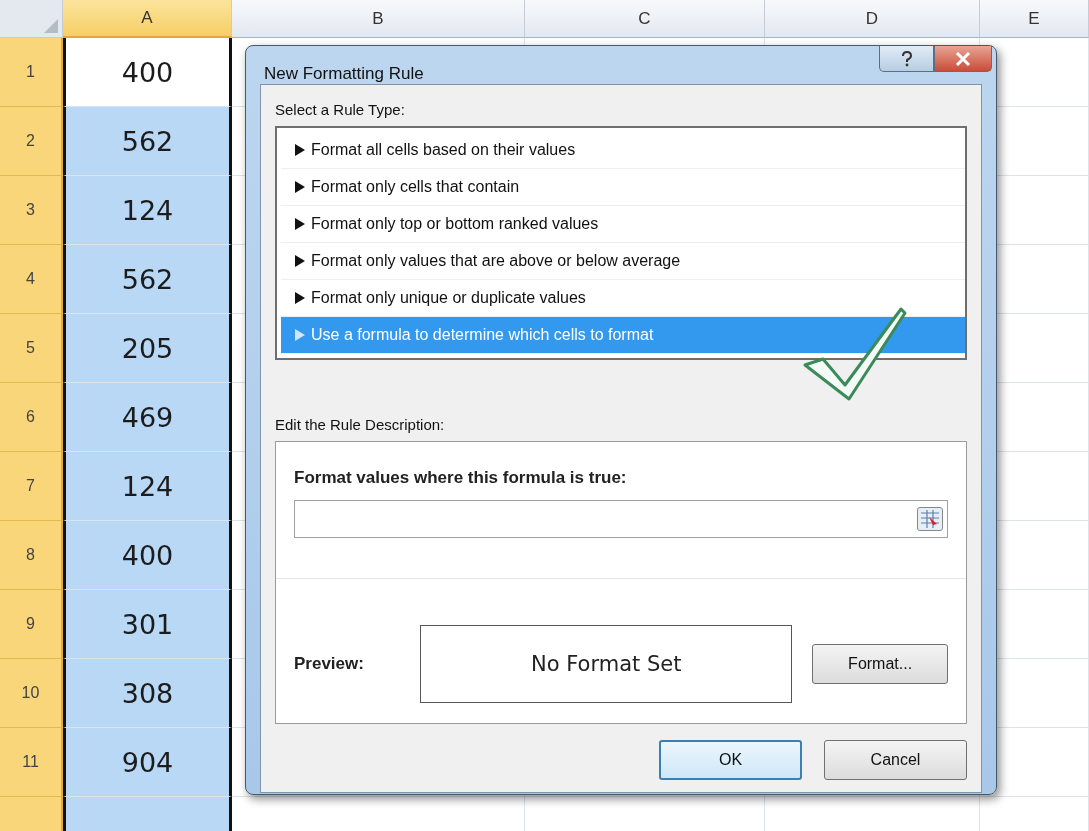 The height and width of the screenshot is (831, 1089). I want to click on window-title: New Formatting Rule, so click(344, 74).